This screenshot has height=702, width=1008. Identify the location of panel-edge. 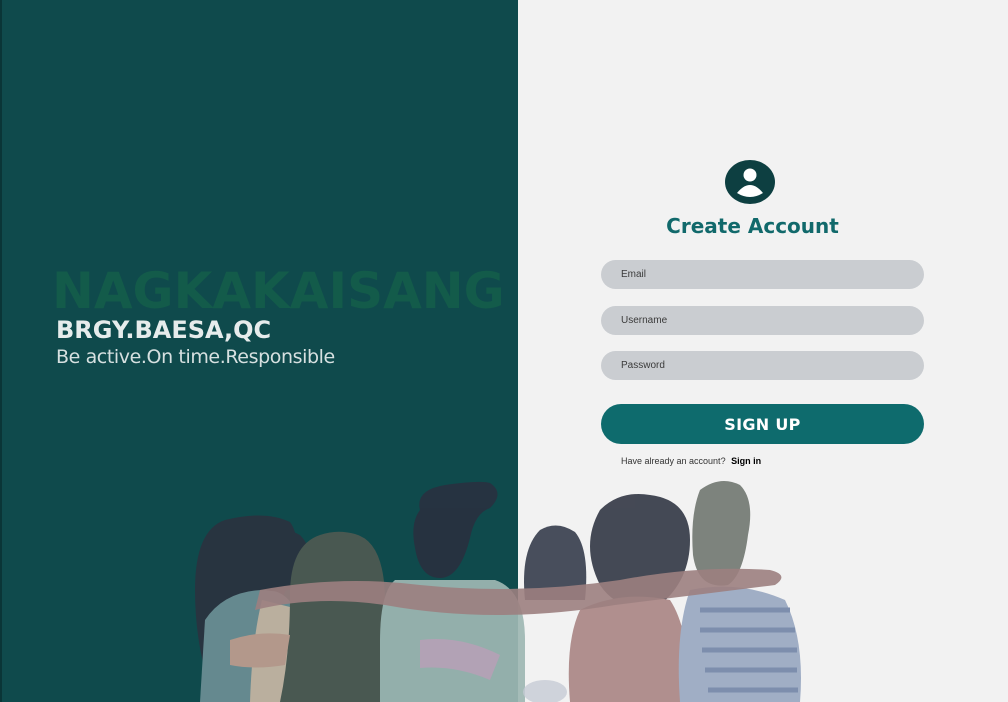
(1, 351).